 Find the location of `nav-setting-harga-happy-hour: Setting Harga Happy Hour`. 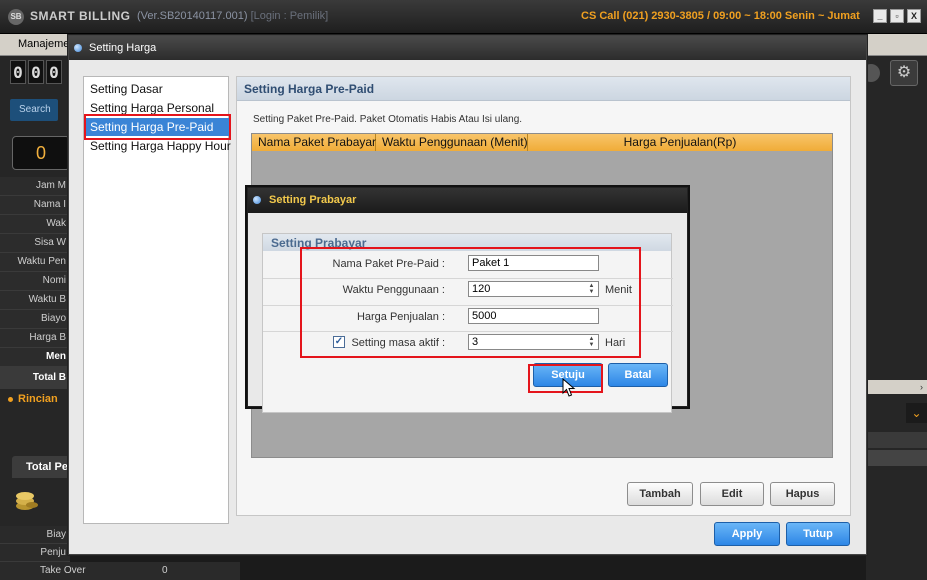

nav-setting-harga-happy-hour: Setting Harga Happy Hour is located at coordinates (157, 146).